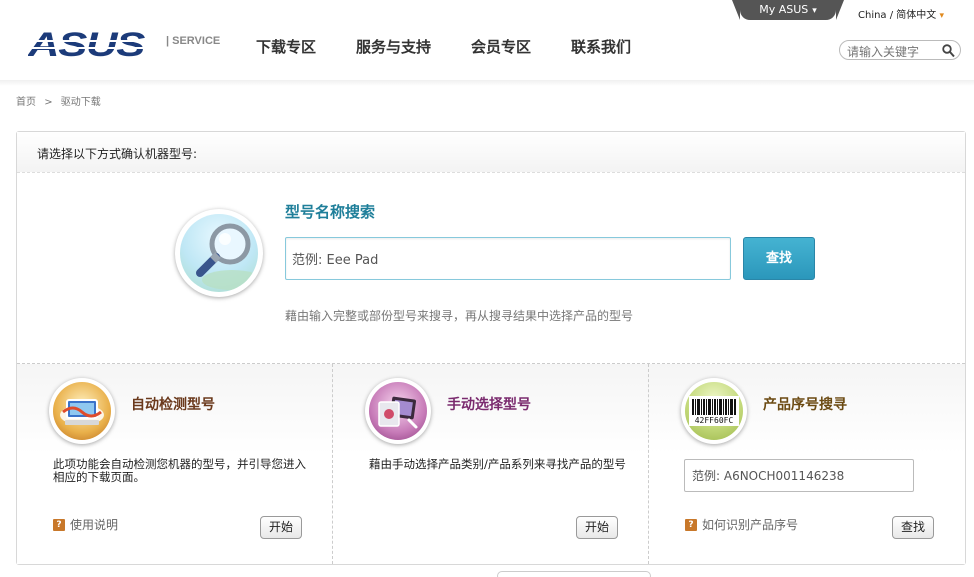 The image size is (974, 577). I want to click on service-label: | SERVICE, so click(193, 41).